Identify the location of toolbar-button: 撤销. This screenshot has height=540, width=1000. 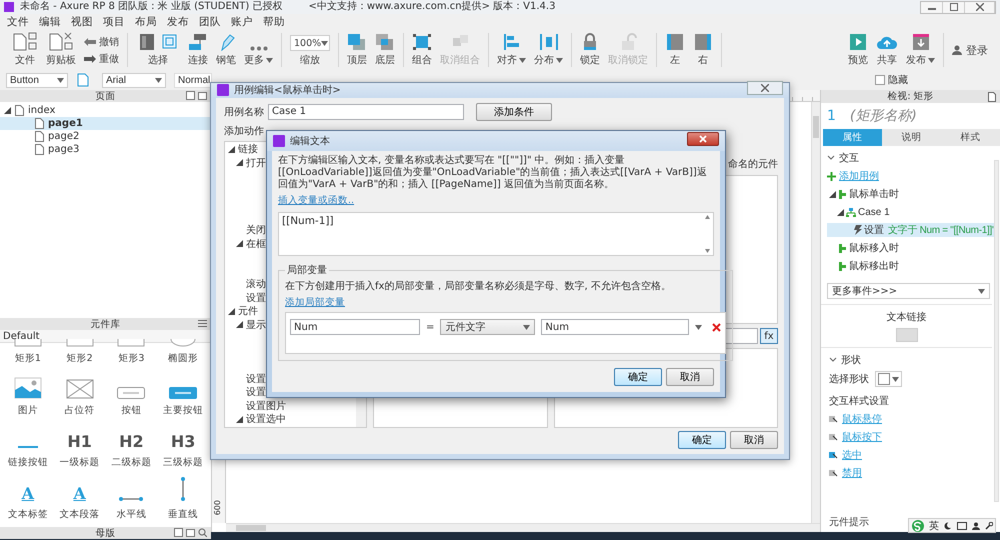
(101, 41).